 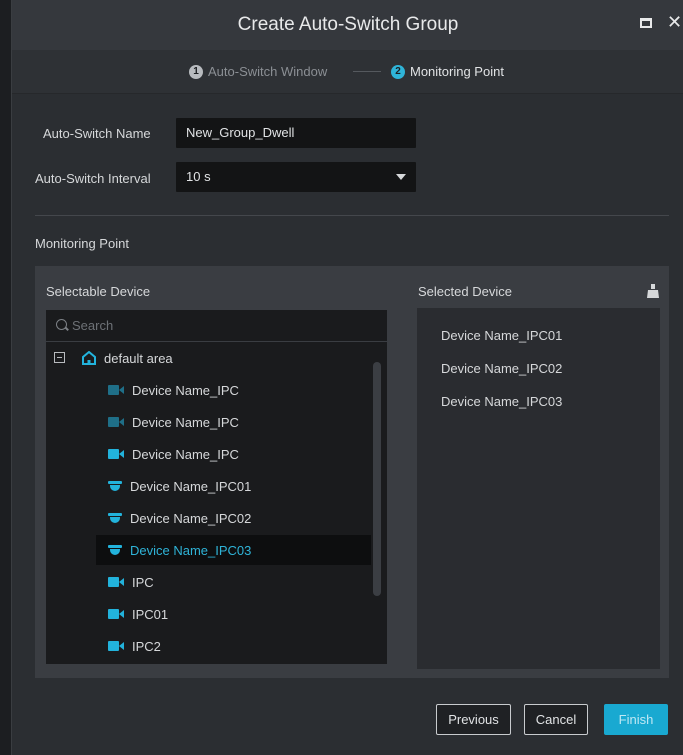 What do you see at coordinates (138, 358) in the screenshot?
I see `tree-root-label: default area` at bounding box center [138, 358].